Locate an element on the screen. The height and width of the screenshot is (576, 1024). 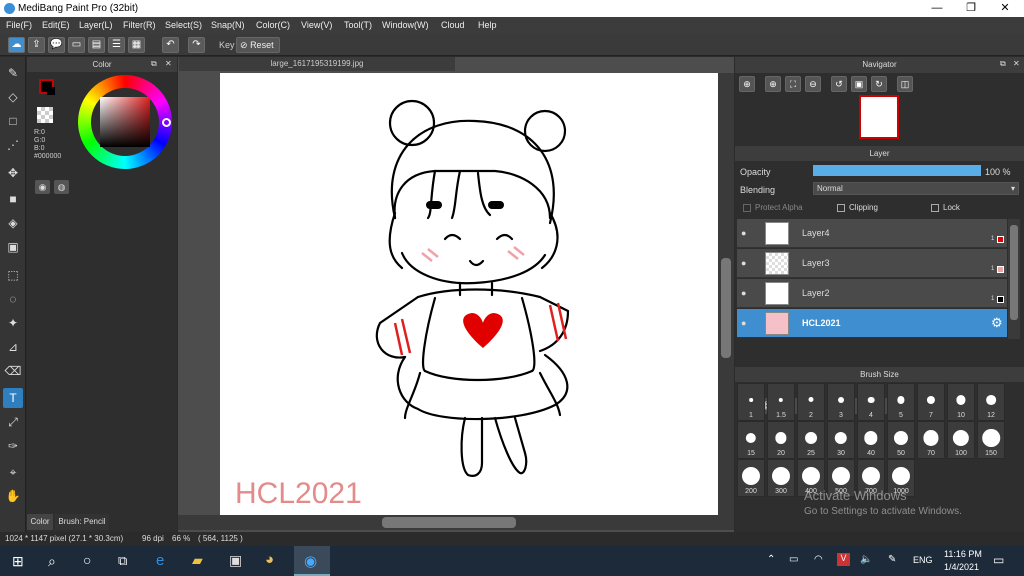
gear-icon: ⚙ is located at coordinates (997, 323).